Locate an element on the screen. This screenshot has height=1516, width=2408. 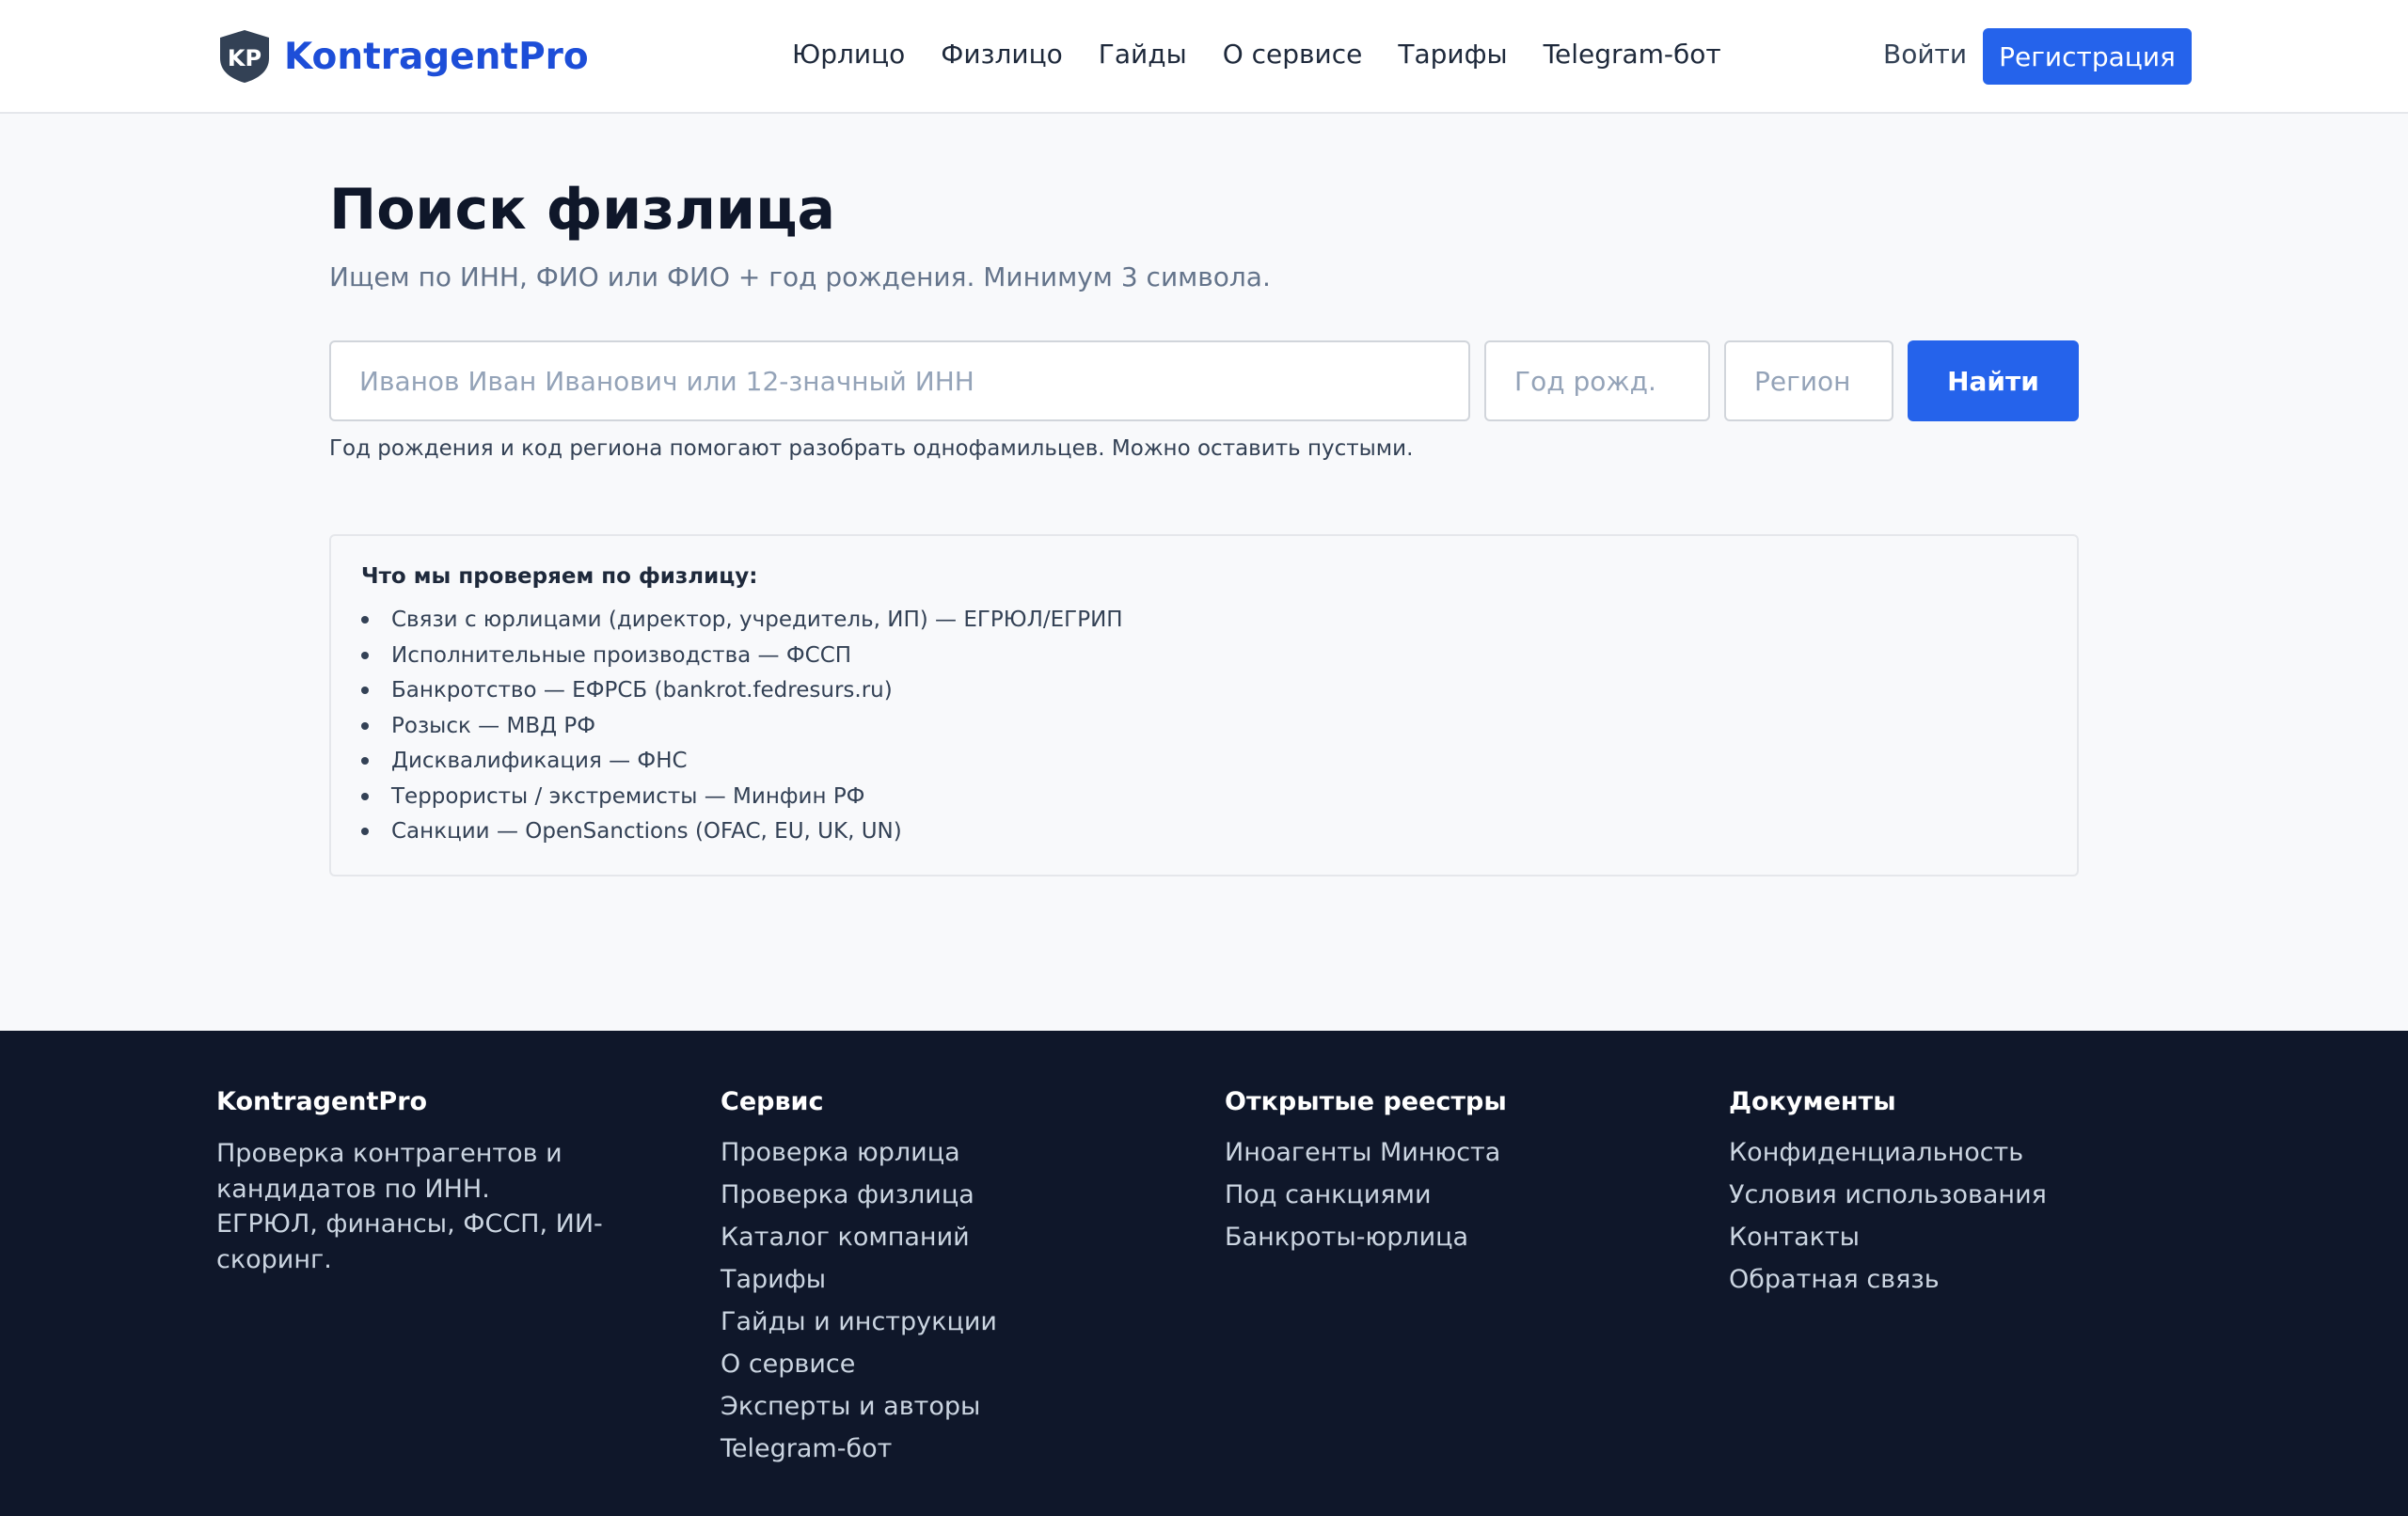
footer-link: Telegram-бот is located at coordinates (859, 1453).